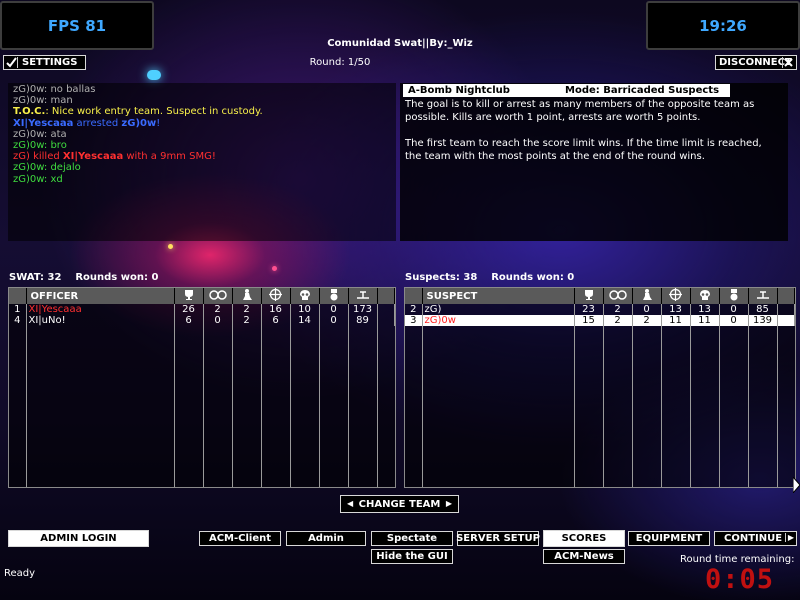 The width and height of the screenshot is (800, 600). Describe the element at coordinates (788, 62) in the screenshot. I see `close-icon` at that location.